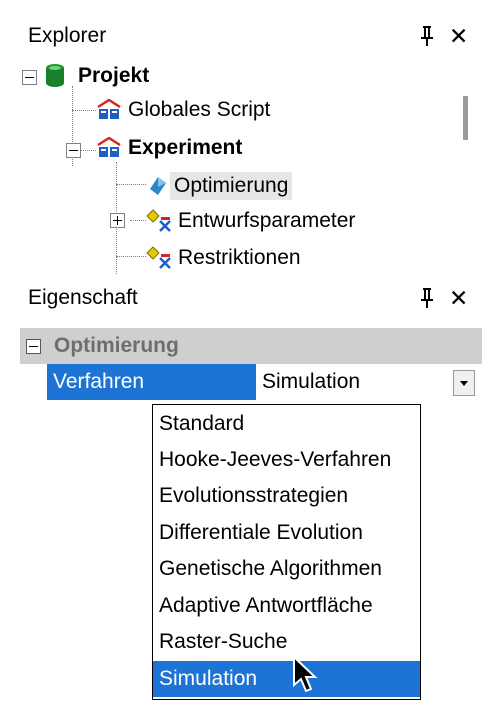  Describe the element at coordinates (83, 297) in the screenshot. I see `properties-title: Eigenschaft` at that location.